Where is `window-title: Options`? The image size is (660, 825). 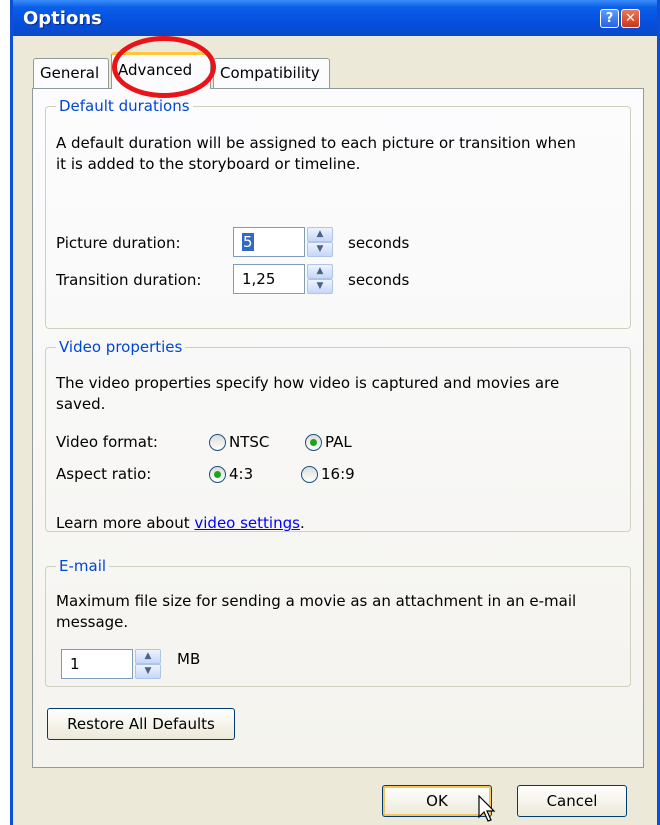
window-title: Options is located at coordinates (62, 18).